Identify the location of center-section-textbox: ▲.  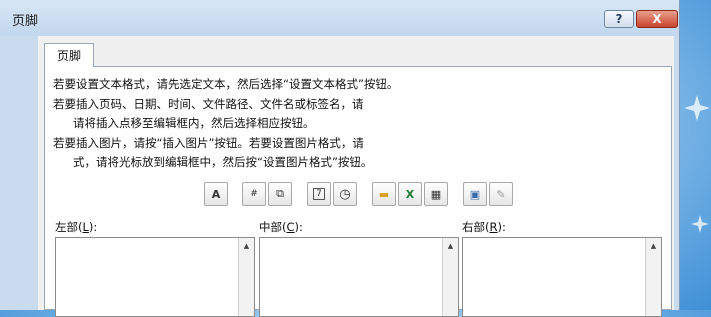
(359, 277).